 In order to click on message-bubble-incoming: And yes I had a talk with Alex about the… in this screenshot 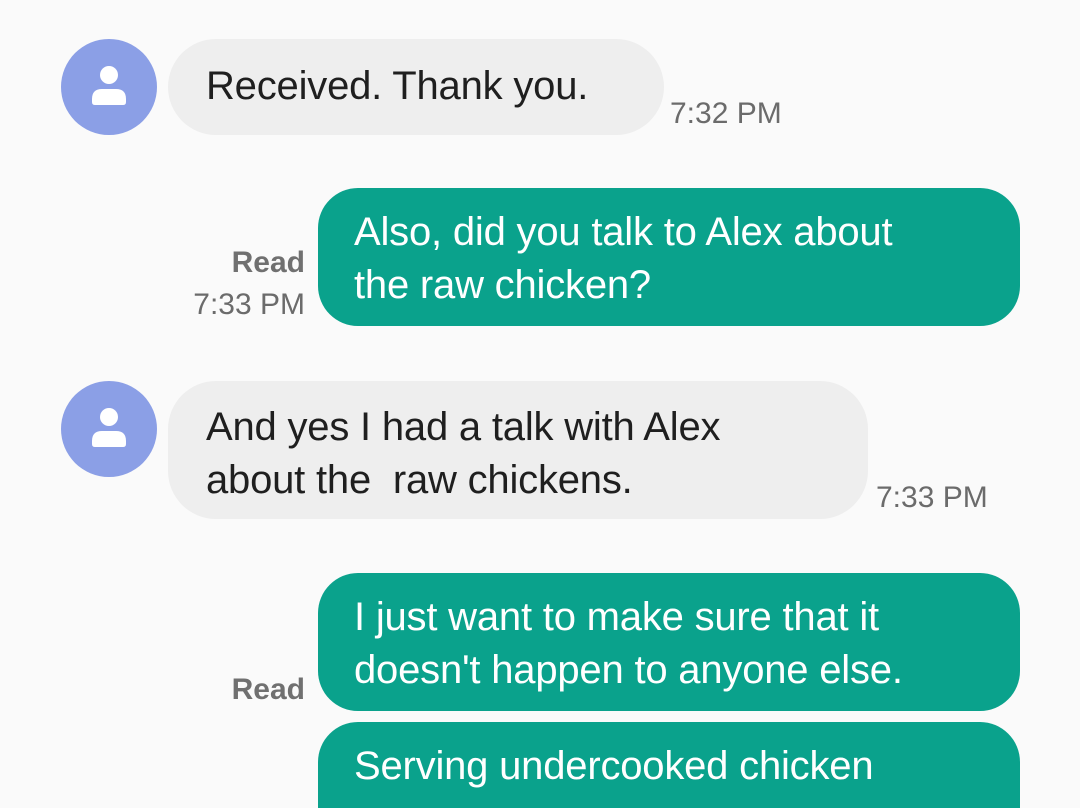, I will do `click(518, 450)`.